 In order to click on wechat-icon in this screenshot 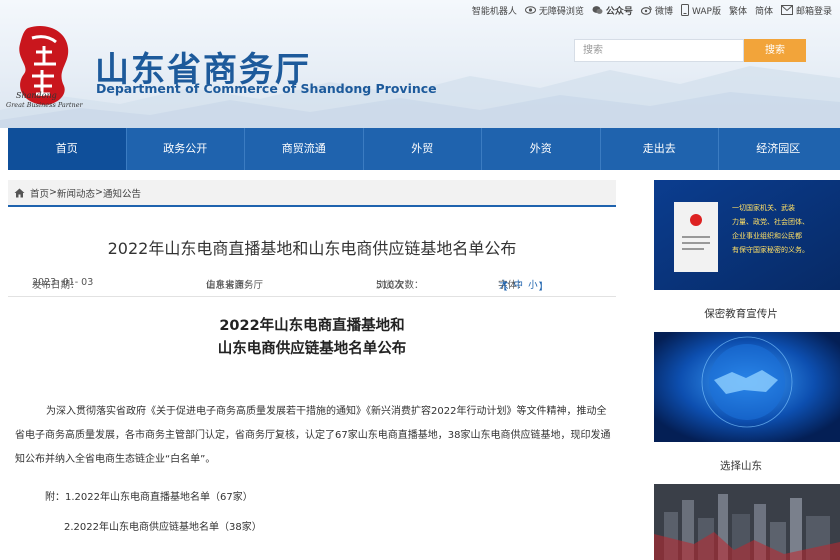, I will do `click(597, 10)`.